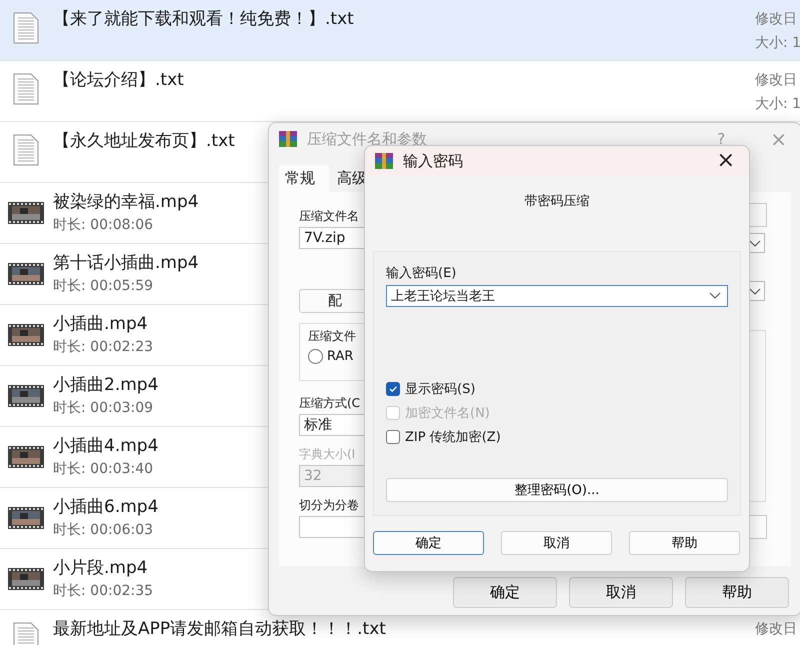  I want to click on password-field: 上老王论坛当老王, so click(557, 296).